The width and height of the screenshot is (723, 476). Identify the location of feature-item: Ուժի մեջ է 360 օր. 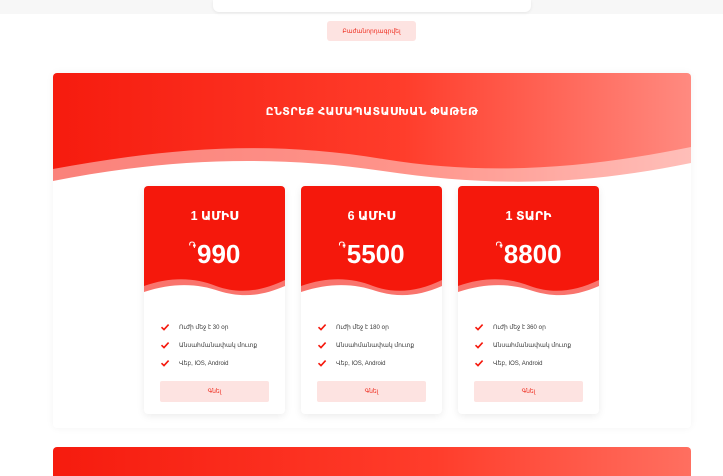
(522, 327).